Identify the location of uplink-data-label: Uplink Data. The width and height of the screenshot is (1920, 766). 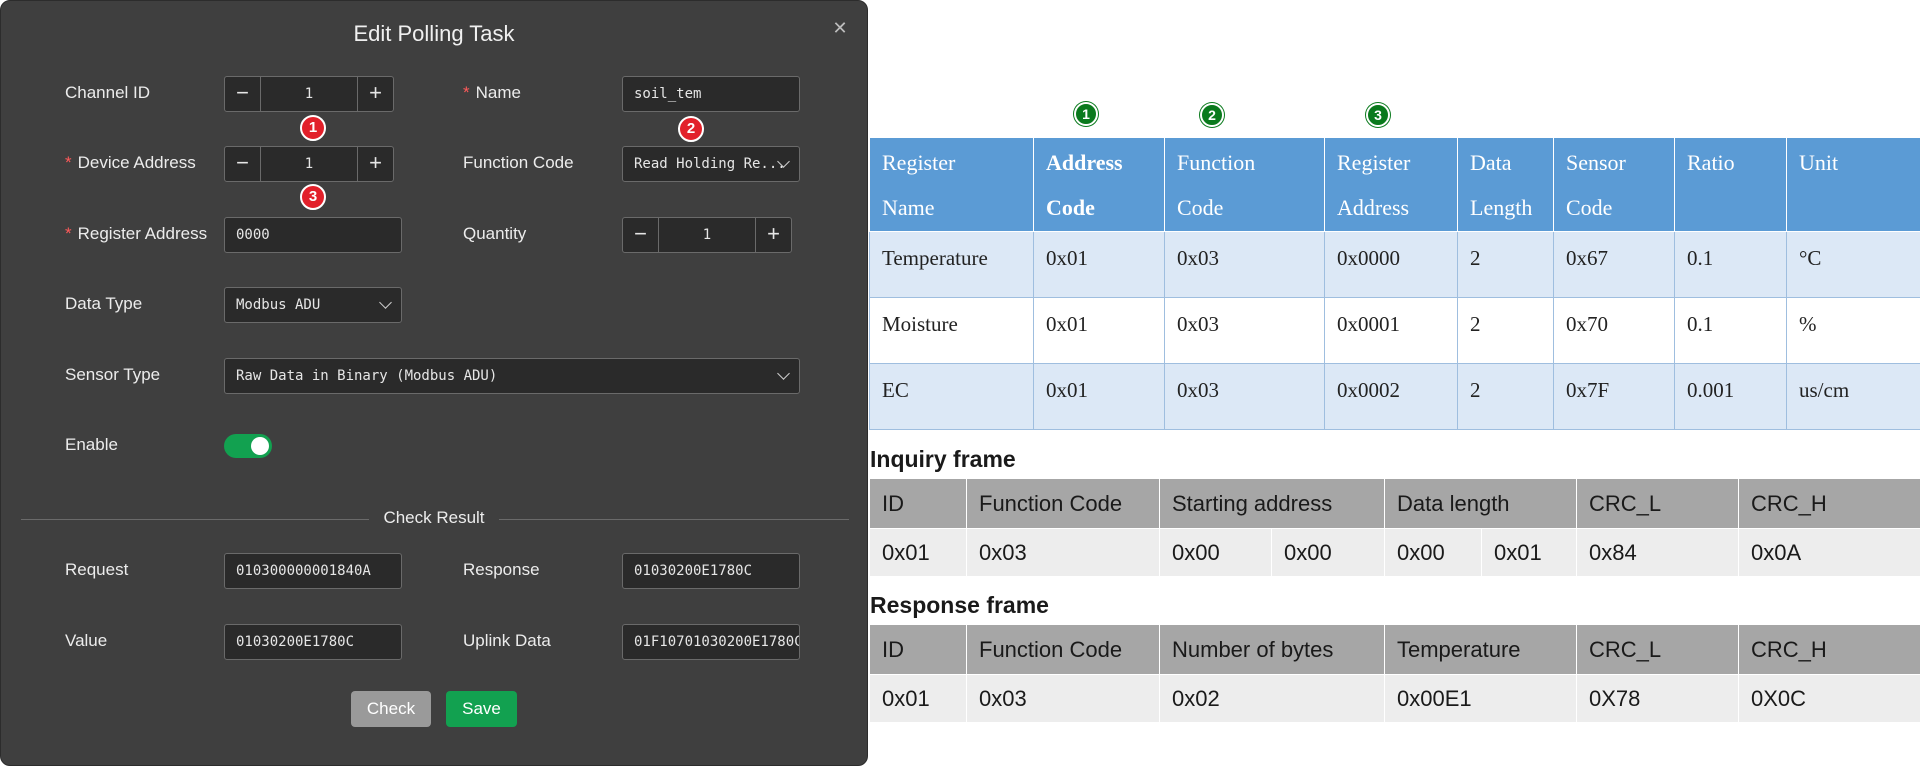
(507, 640).